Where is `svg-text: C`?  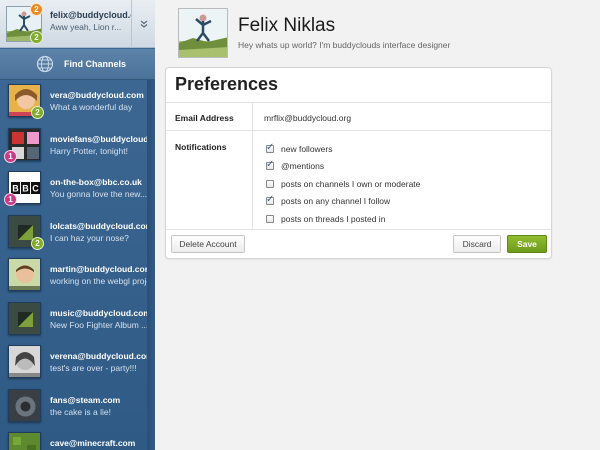
svg-text: C is located at coordinates (35, 189).